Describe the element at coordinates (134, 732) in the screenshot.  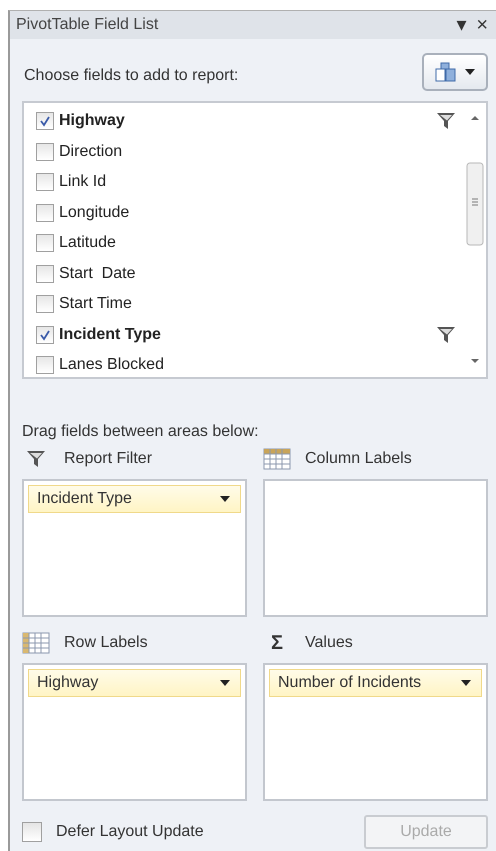
I see `drop-area: Highway` at that location.